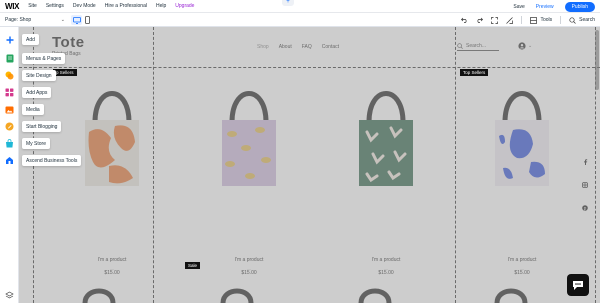 Image resolution: width=600 pixels, height=303 pixels. What do you see at coordinates (126, 6) in the screenshot?
I see `menu-hire-professional: Hire a Professional` at bounding box center [126, 6].